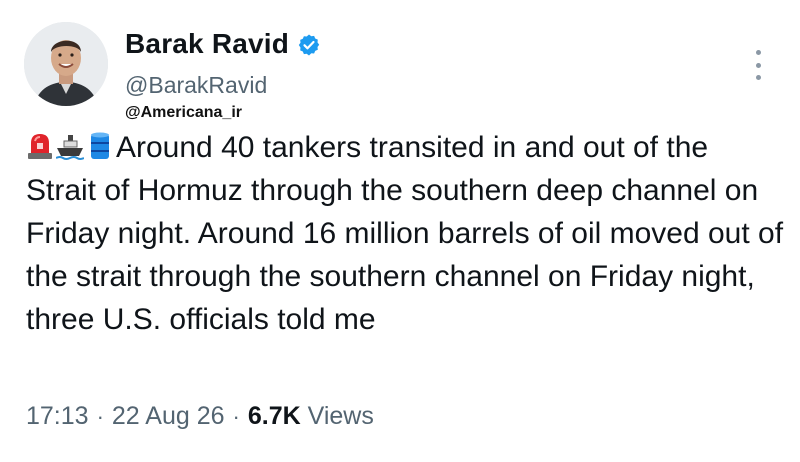 The height and width of the screenshot is (462, 800). I want to click on tweet-meta: 17:13 · 22 Aug 26 · 6.7K Views, so click(200, 416).